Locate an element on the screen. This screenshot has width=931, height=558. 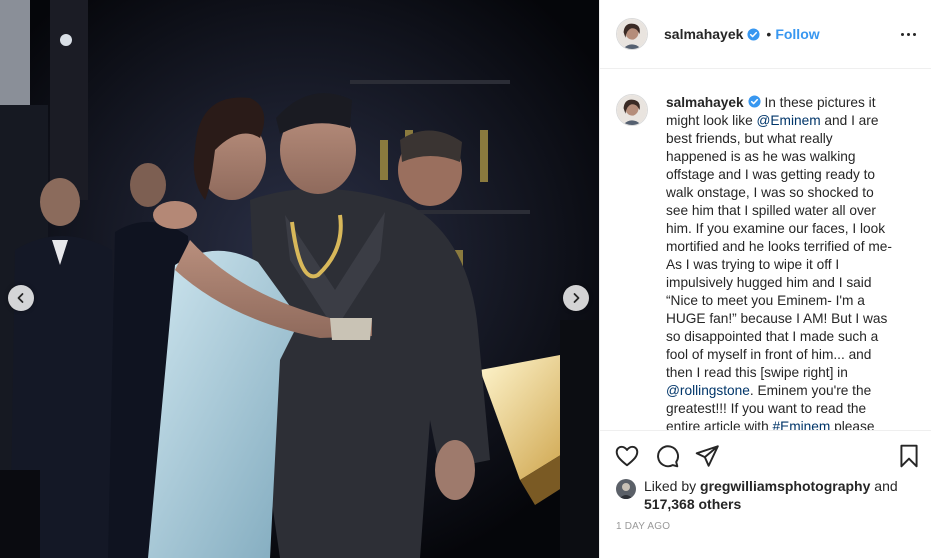
avatar is located at coordinates (632, 34).